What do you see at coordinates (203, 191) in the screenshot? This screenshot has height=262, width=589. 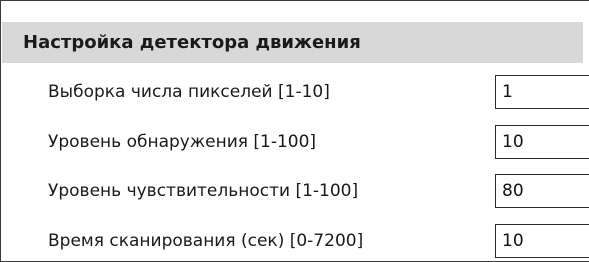 I see `sensitivity-level-label: Уровень чувствительности [1-100]` at bounding box center [203, 191].